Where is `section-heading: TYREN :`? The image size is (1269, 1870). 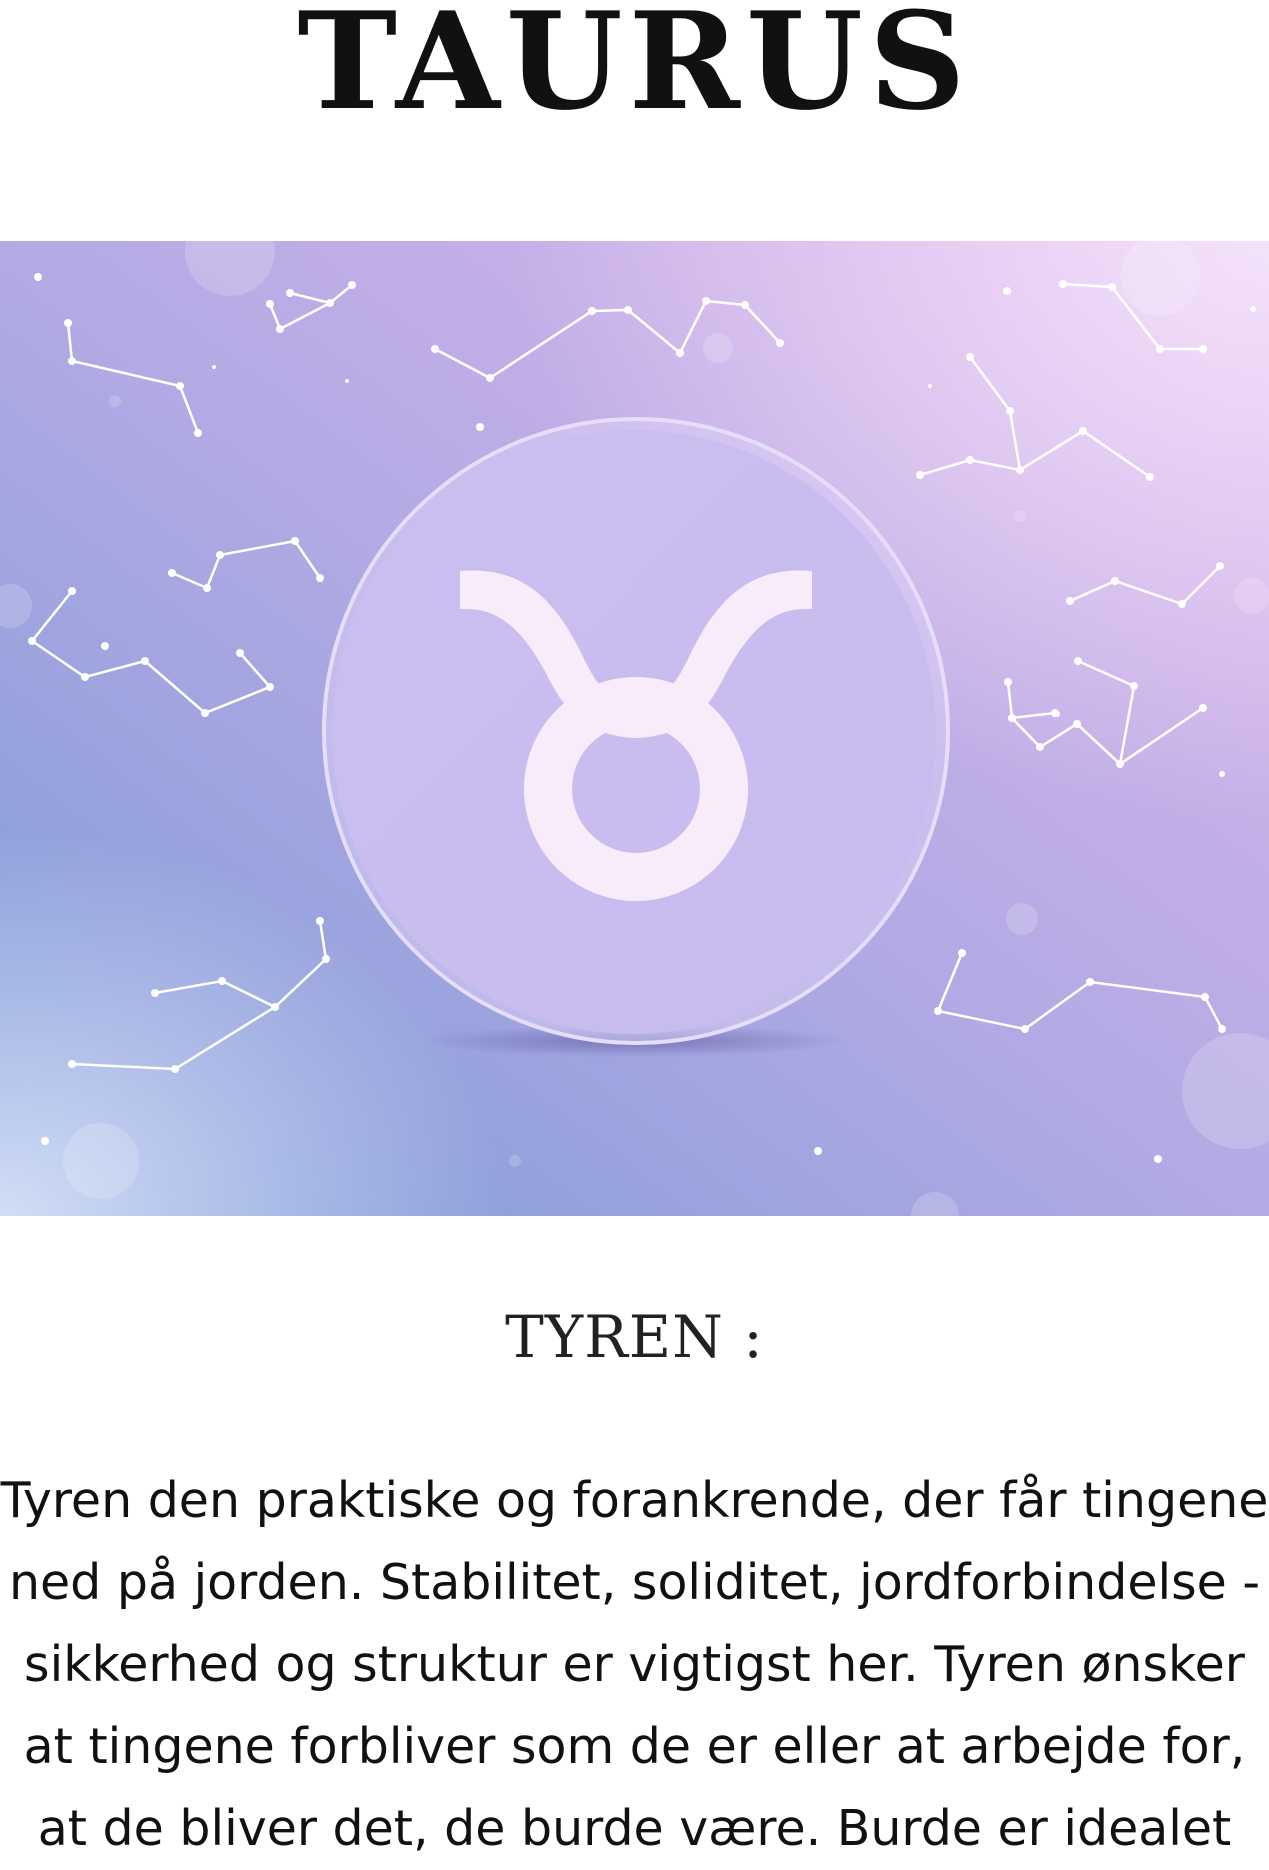 section-heading: TYREN : is located at coordinates (634, 1337).